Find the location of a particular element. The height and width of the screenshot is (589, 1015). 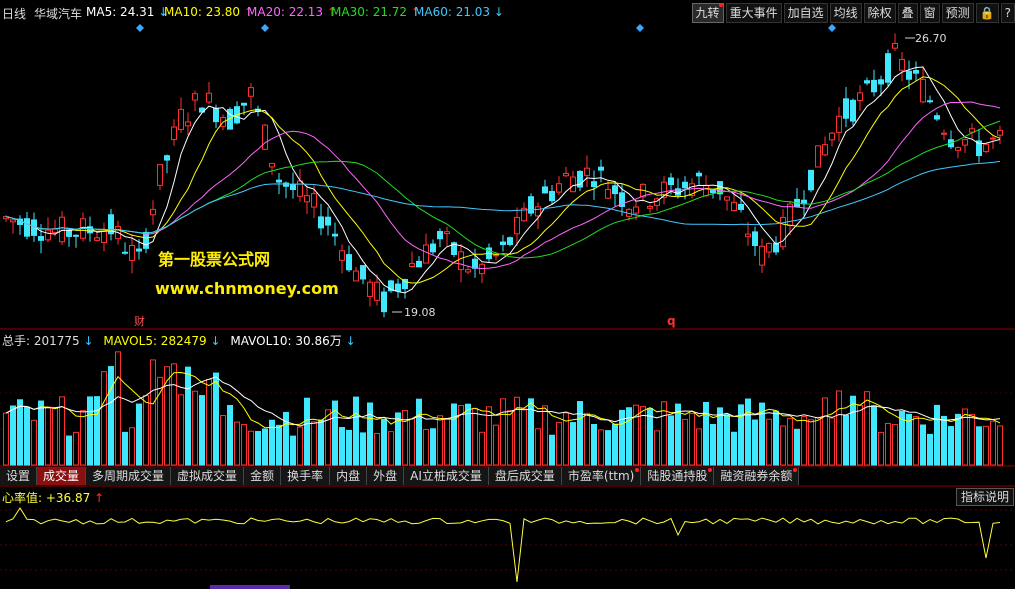

tab-volume: 成交量 is located at coordinates (62, 476).